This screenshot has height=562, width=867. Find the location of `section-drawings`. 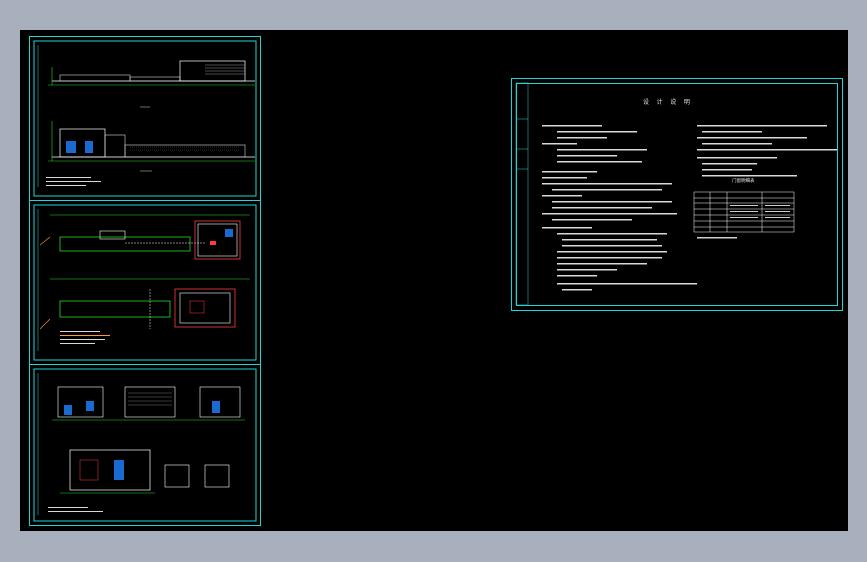

section-drawings is located at coordinates (145, 445).